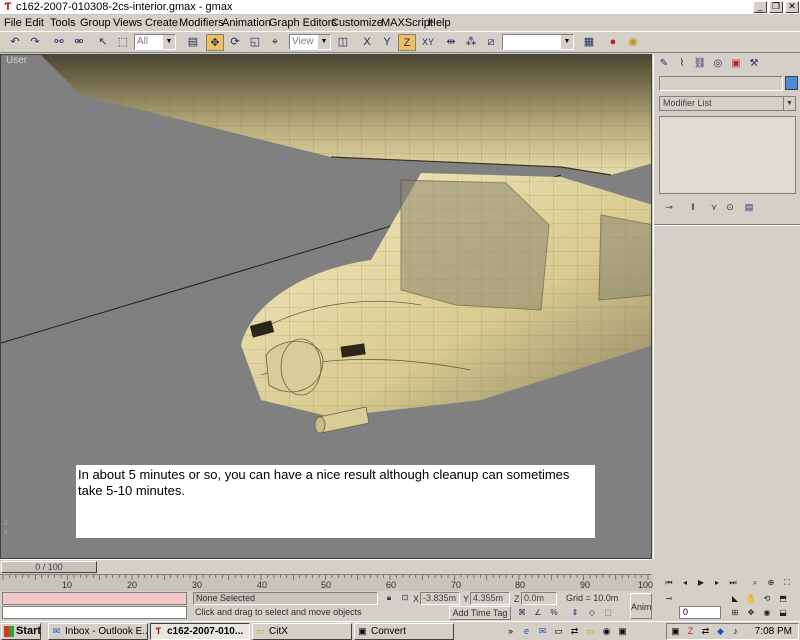  I want to click on menu-graph-editors: Graph Editors, so click(303, 23).